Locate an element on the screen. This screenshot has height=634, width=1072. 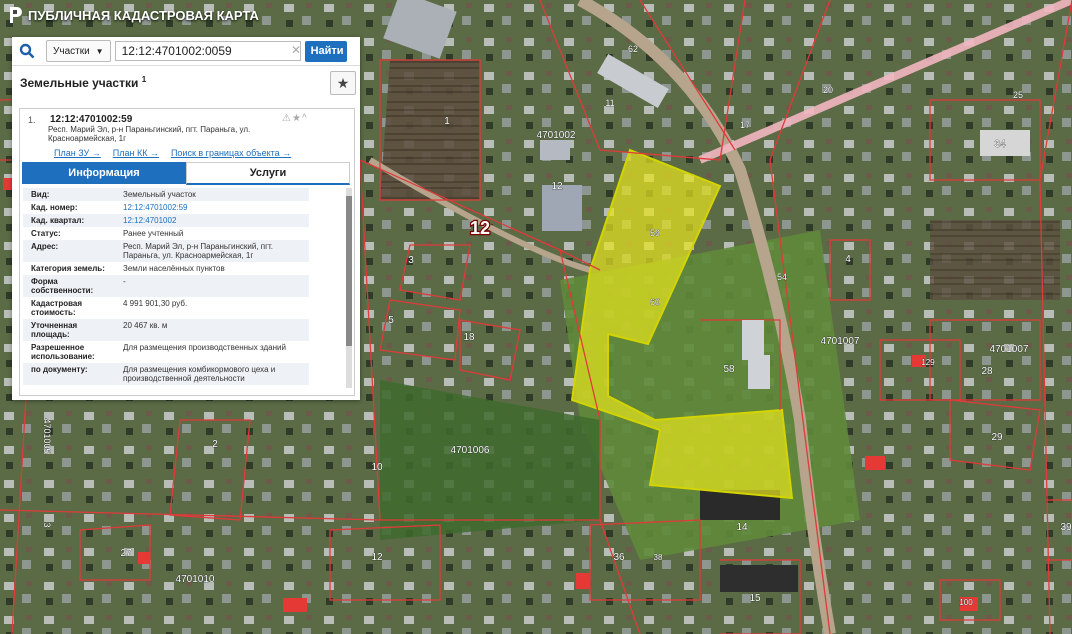
header: ПУБЛИЧНАЯ КАДАСТРОВАЯ КАРТА is located at coordinates (536, 16).